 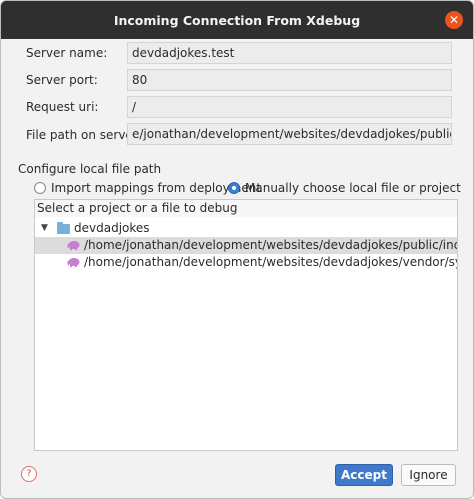 I want to click on request-uri-label: Request uri:, so click(x=62, y=107).